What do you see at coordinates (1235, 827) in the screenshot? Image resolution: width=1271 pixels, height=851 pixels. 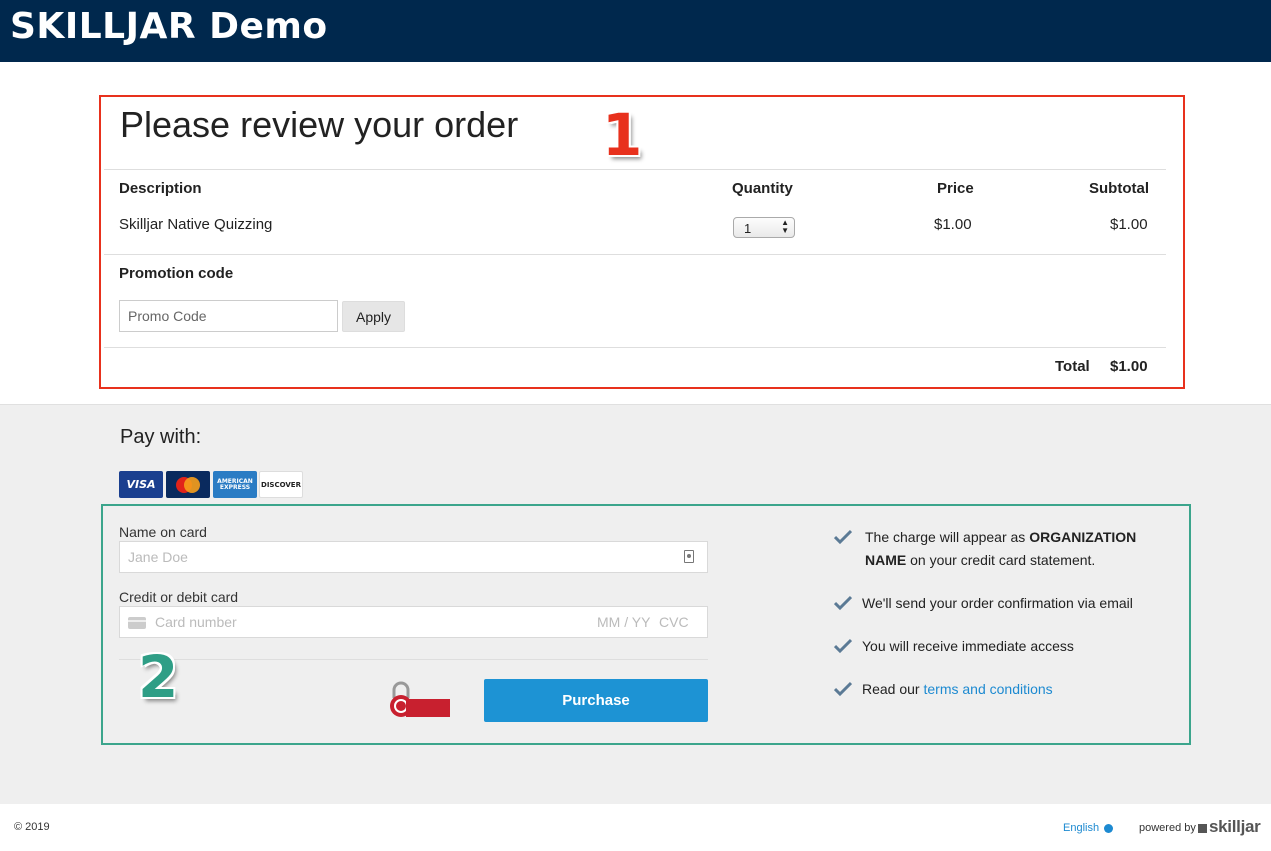 I see `skilljar-logo: skilljar` at bounding box center [1235, 827].